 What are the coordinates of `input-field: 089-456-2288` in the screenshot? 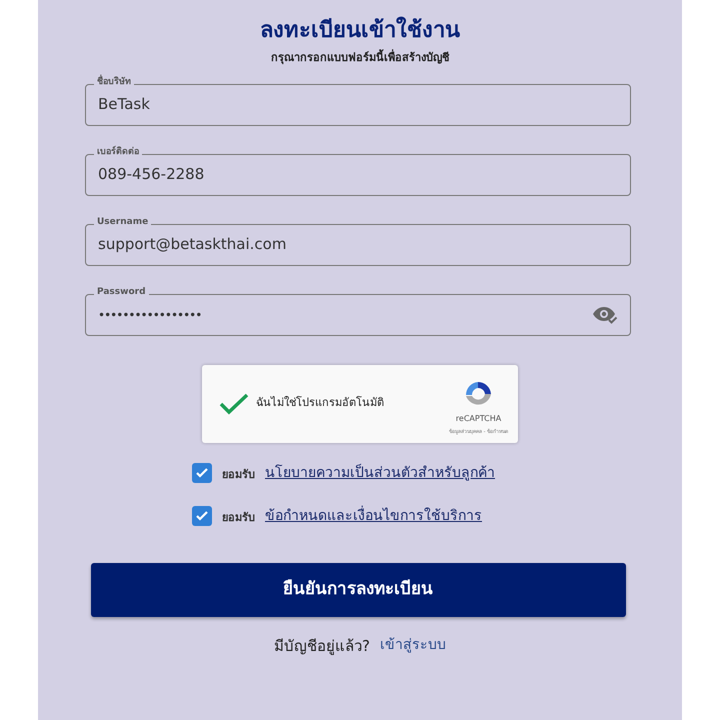 It's located at (358, 175).